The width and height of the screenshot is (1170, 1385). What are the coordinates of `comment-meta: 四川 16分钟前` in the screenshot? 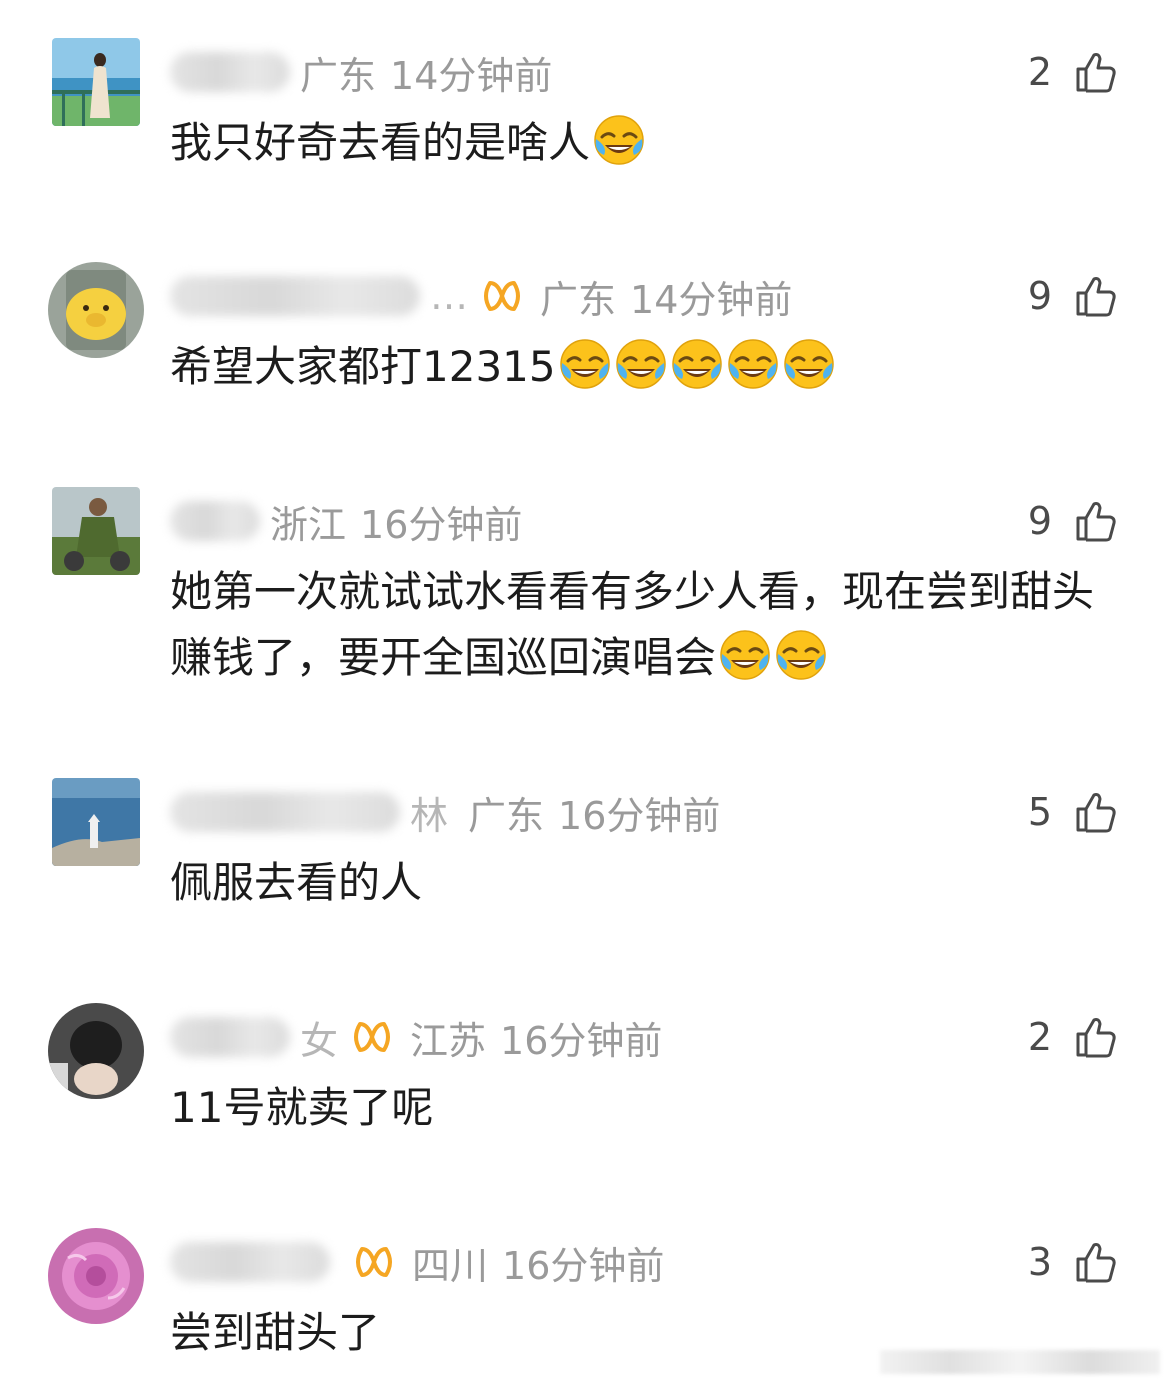 It's located at (417, 1262).